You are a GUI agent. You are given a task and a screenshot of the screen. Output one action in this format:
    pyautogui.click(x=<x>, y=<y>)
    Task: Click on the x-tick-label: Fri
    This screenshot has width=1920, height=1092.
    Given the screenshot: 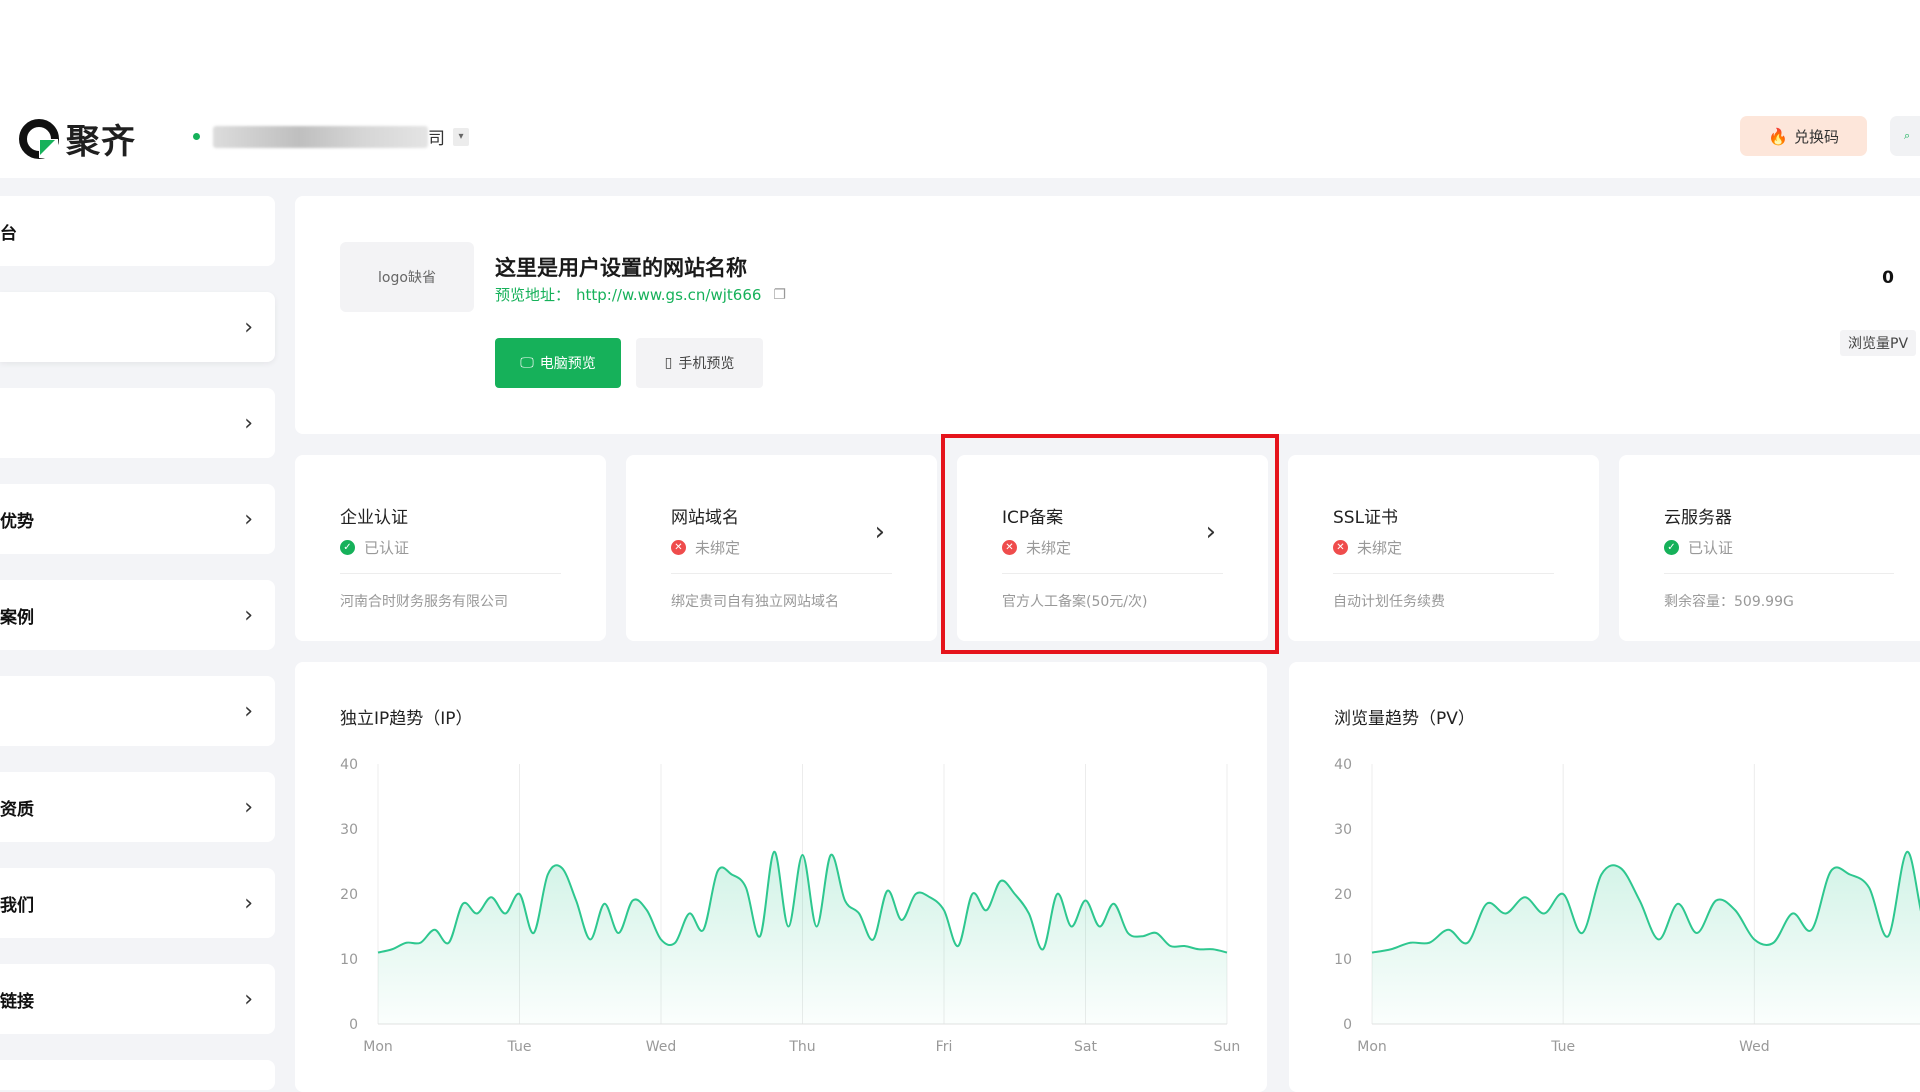 What is the action you would take?
    pyautogui.click(x=944, y=1047)
    